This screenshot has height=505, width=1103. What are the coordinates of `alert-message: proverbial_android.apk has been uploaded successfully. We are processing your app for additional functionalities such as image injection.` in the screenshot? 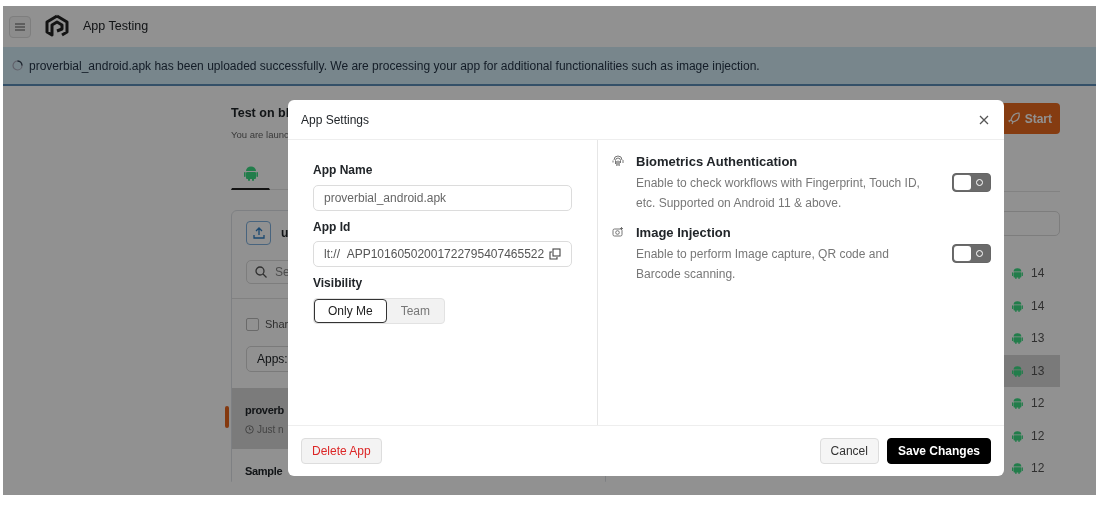 It's located at (394, 66).